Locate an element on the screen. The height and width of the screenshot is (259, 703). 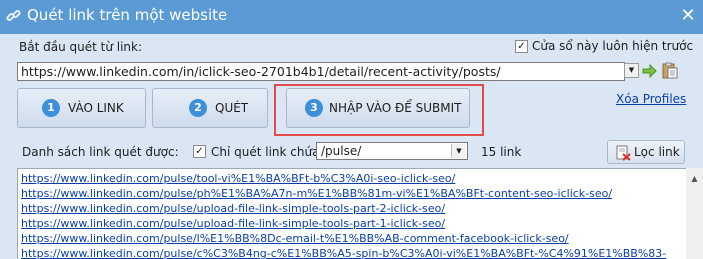
window-title: Quét link trên một website is located at coordinates (127, 15).